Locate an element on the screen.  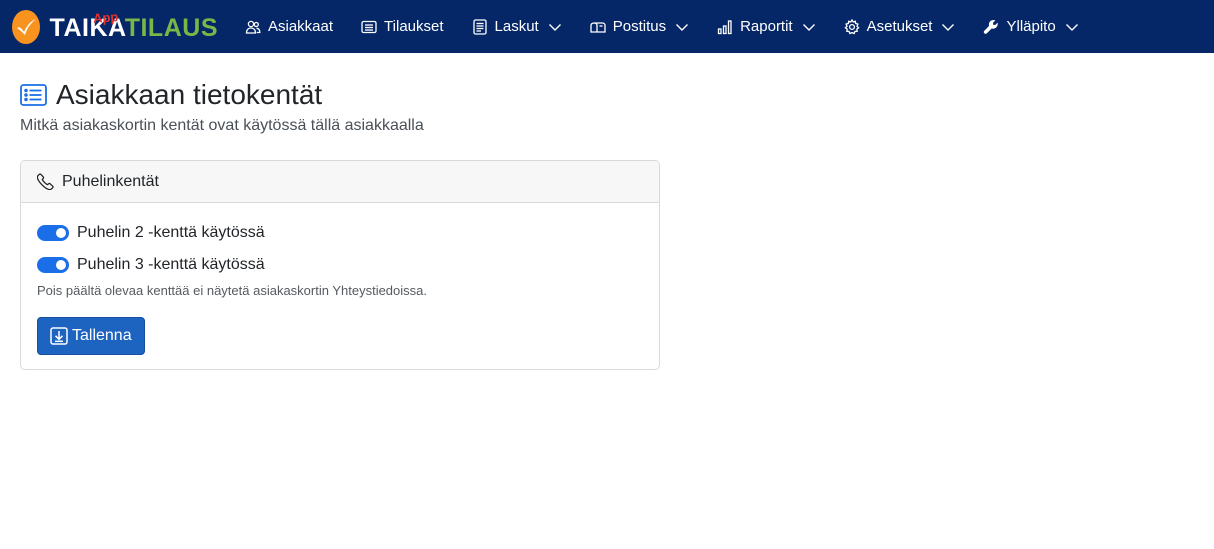
save-button: Tallenna is located at coordinates (91, 336).